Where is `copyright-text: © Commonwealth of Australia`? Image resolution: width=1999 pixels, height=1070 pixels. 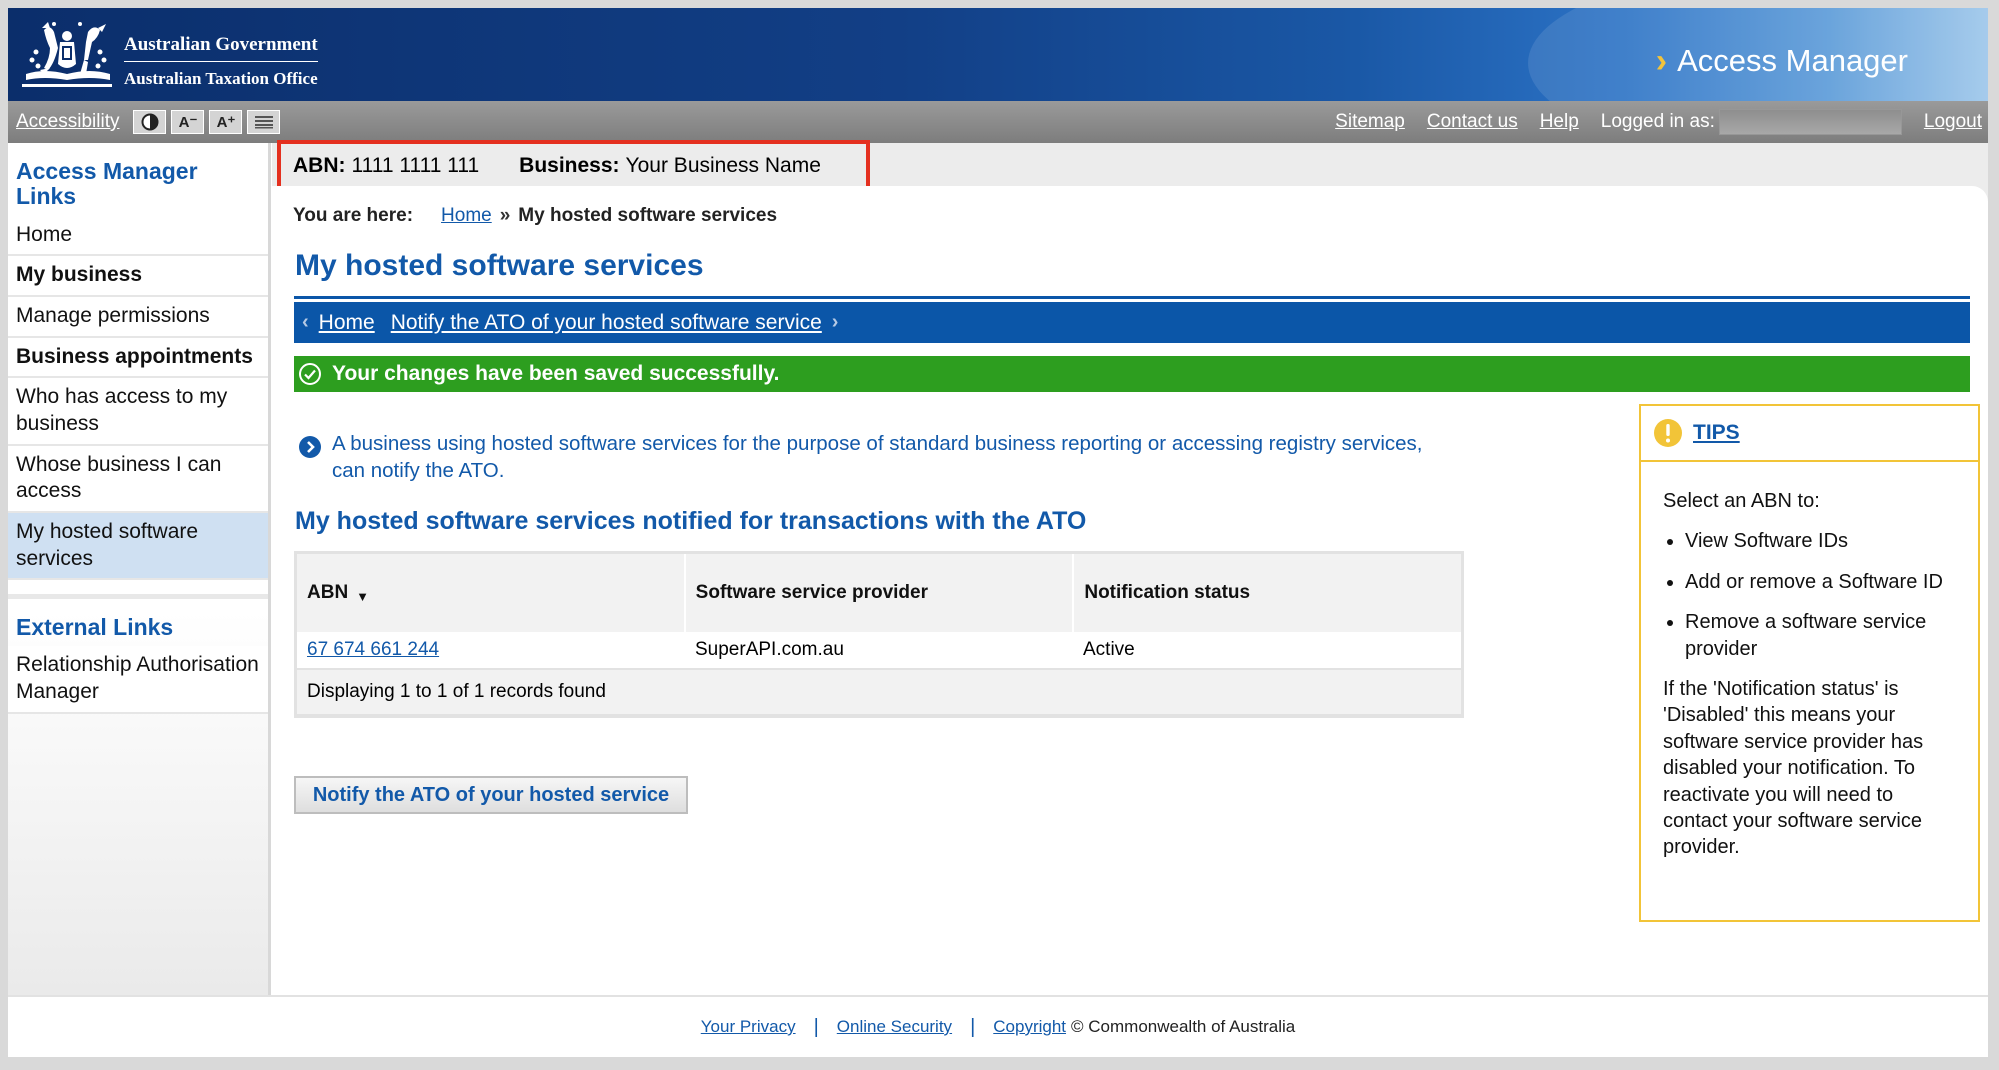 copyright-text: © Commonwealth of Australia is located at coordinates (1183, 1026).